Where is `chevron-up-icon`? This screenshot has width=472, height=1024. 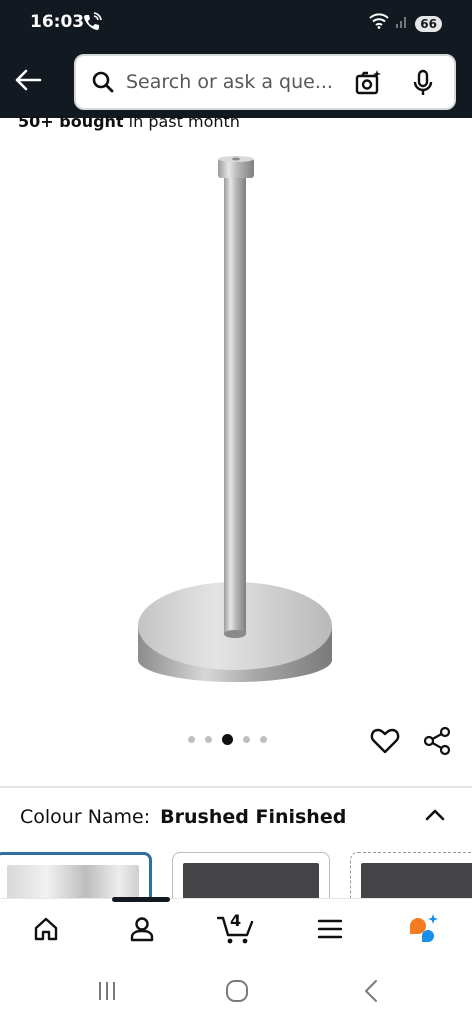
chevron-up-icon is located at coordinates (435, 819).